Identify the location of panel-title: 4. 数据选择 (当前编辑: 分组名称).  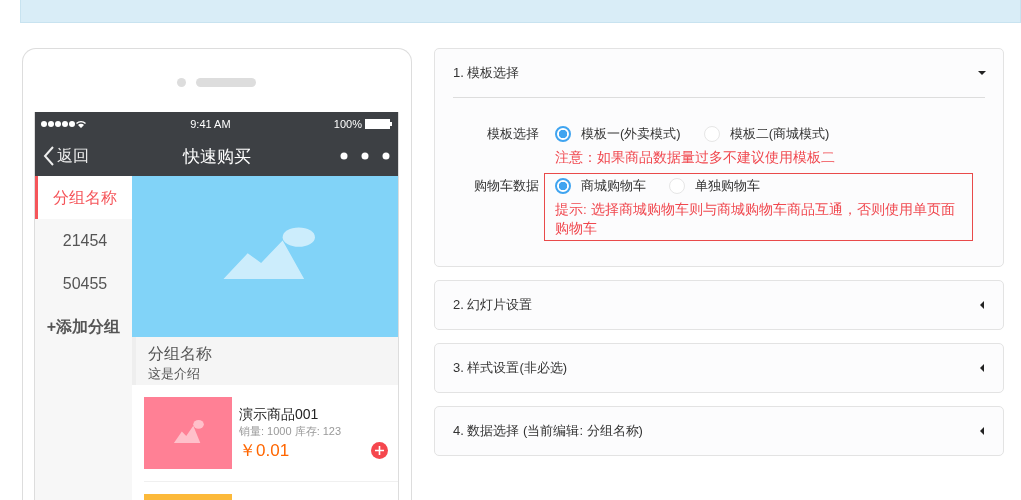
(548, 431).